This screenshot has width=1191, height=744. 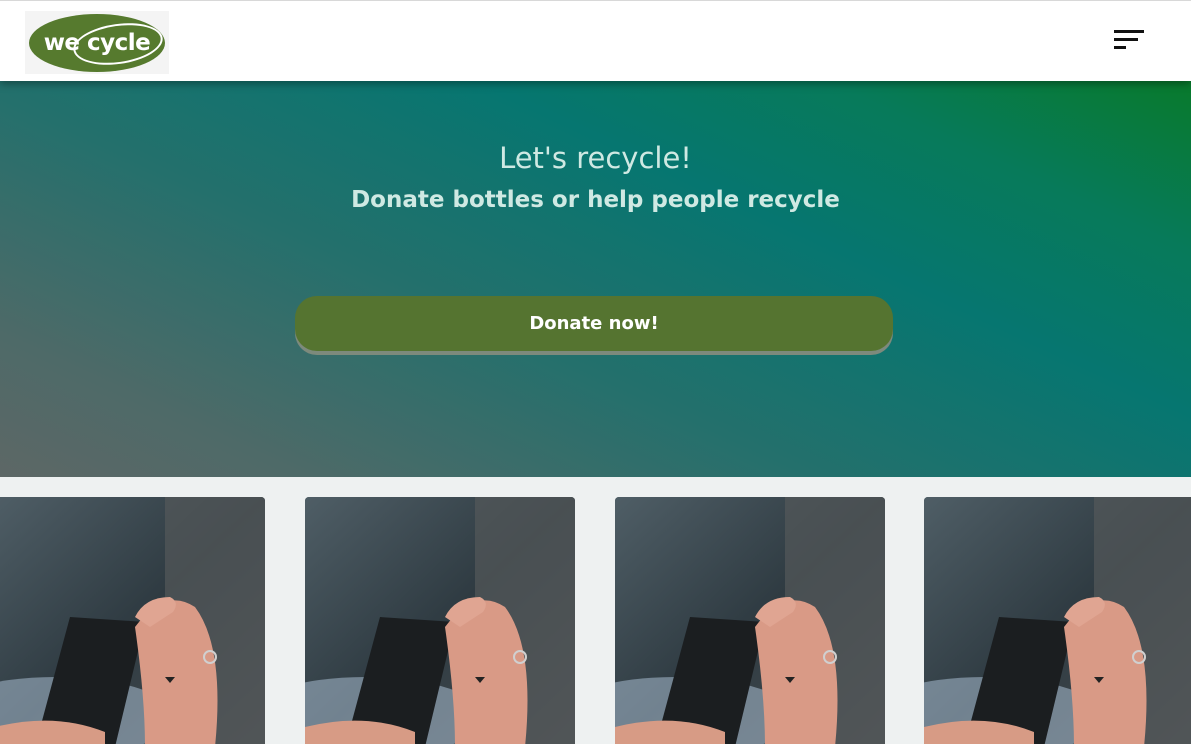 I want to click on donate-now-button: Donate now!, so click(x=594, y=323).